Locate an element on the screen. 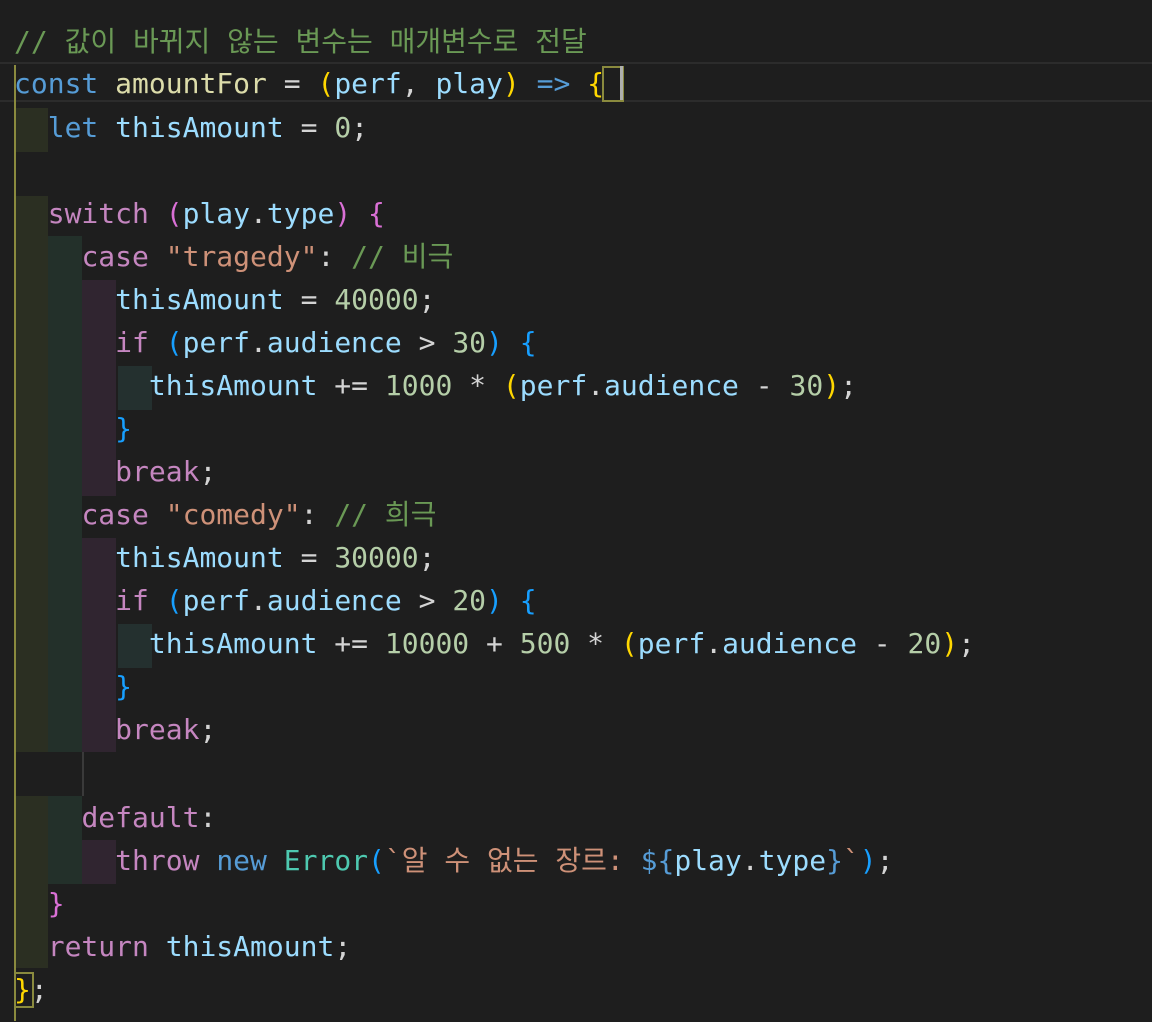 The image size is (1152, 1022). code-token: break is located at coordinates (157, 729).